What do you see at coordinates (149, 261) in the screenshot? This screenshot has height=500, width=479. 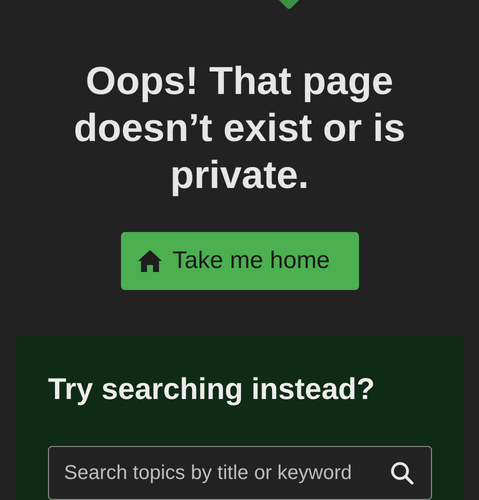 I see `home-icon` at bounding box center [149, 261].